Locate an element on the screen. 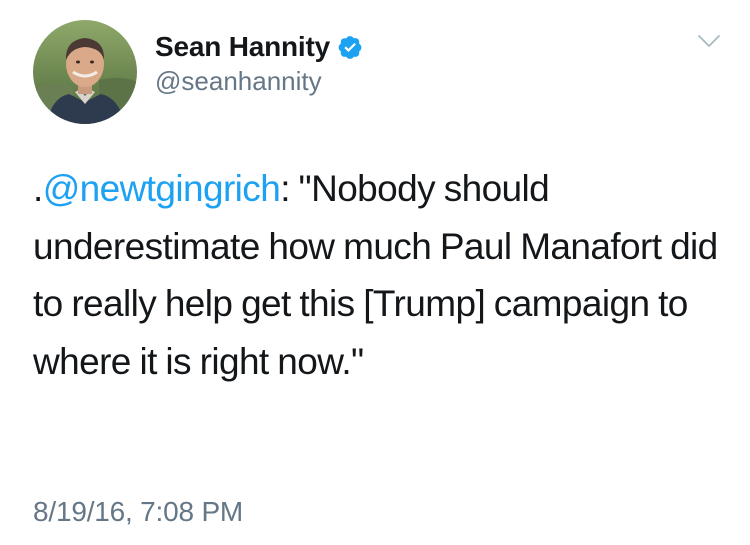  avatar is located at coordinates (85, 72).